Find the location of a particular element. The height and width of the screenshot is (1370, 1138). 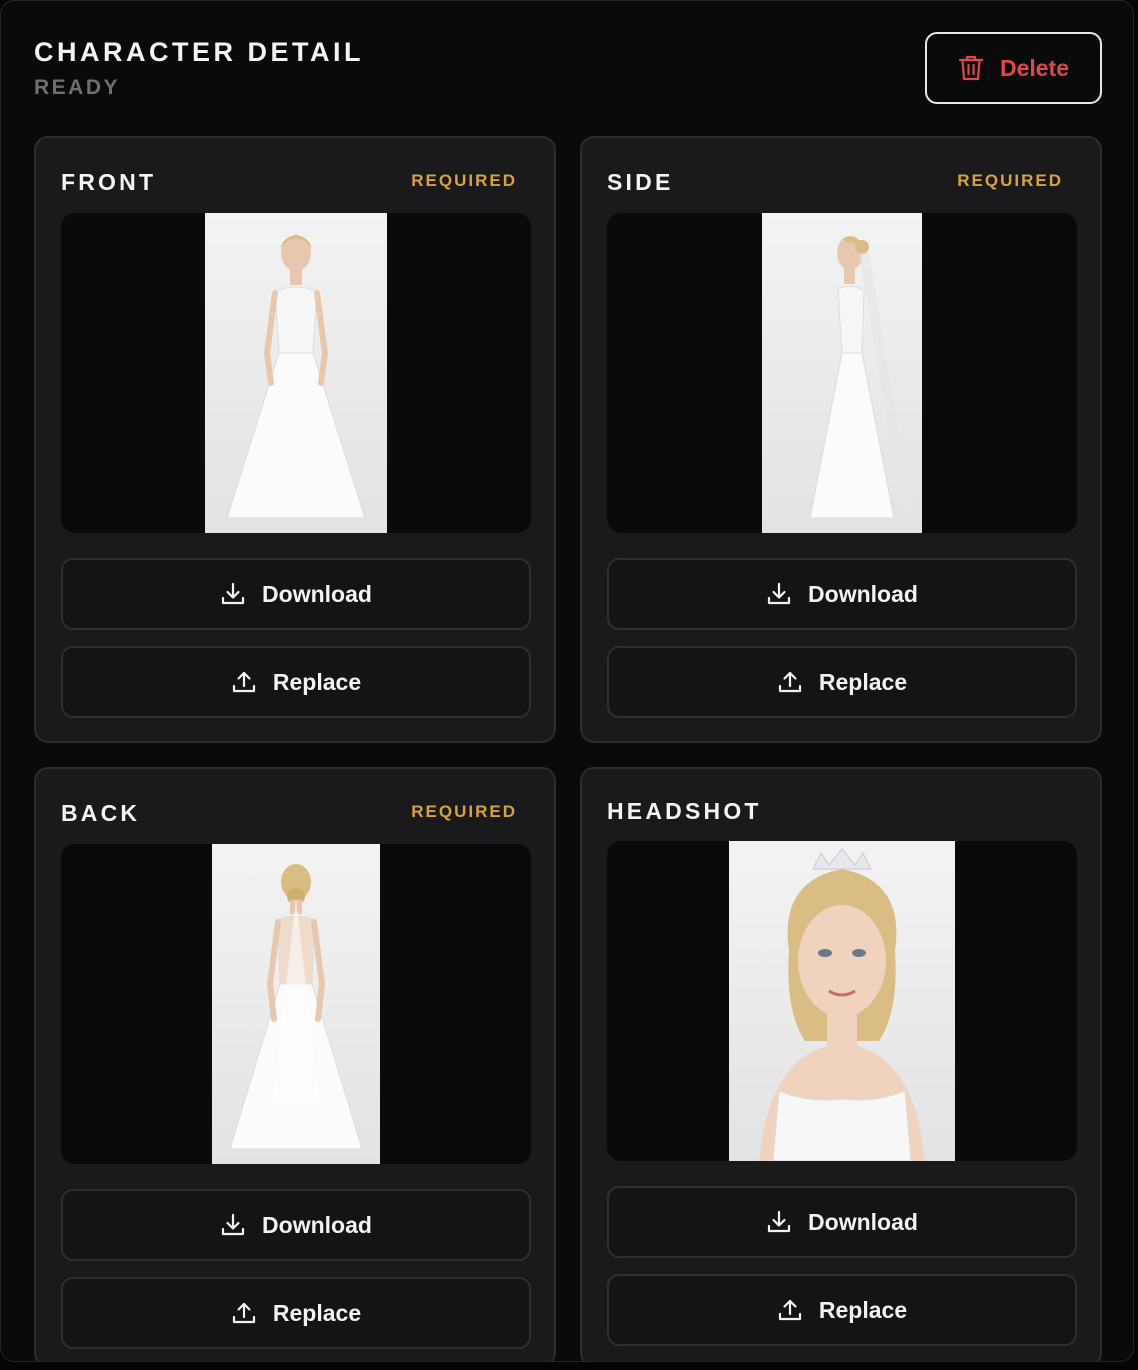

trash-icon is located at coordinates (971, 68).